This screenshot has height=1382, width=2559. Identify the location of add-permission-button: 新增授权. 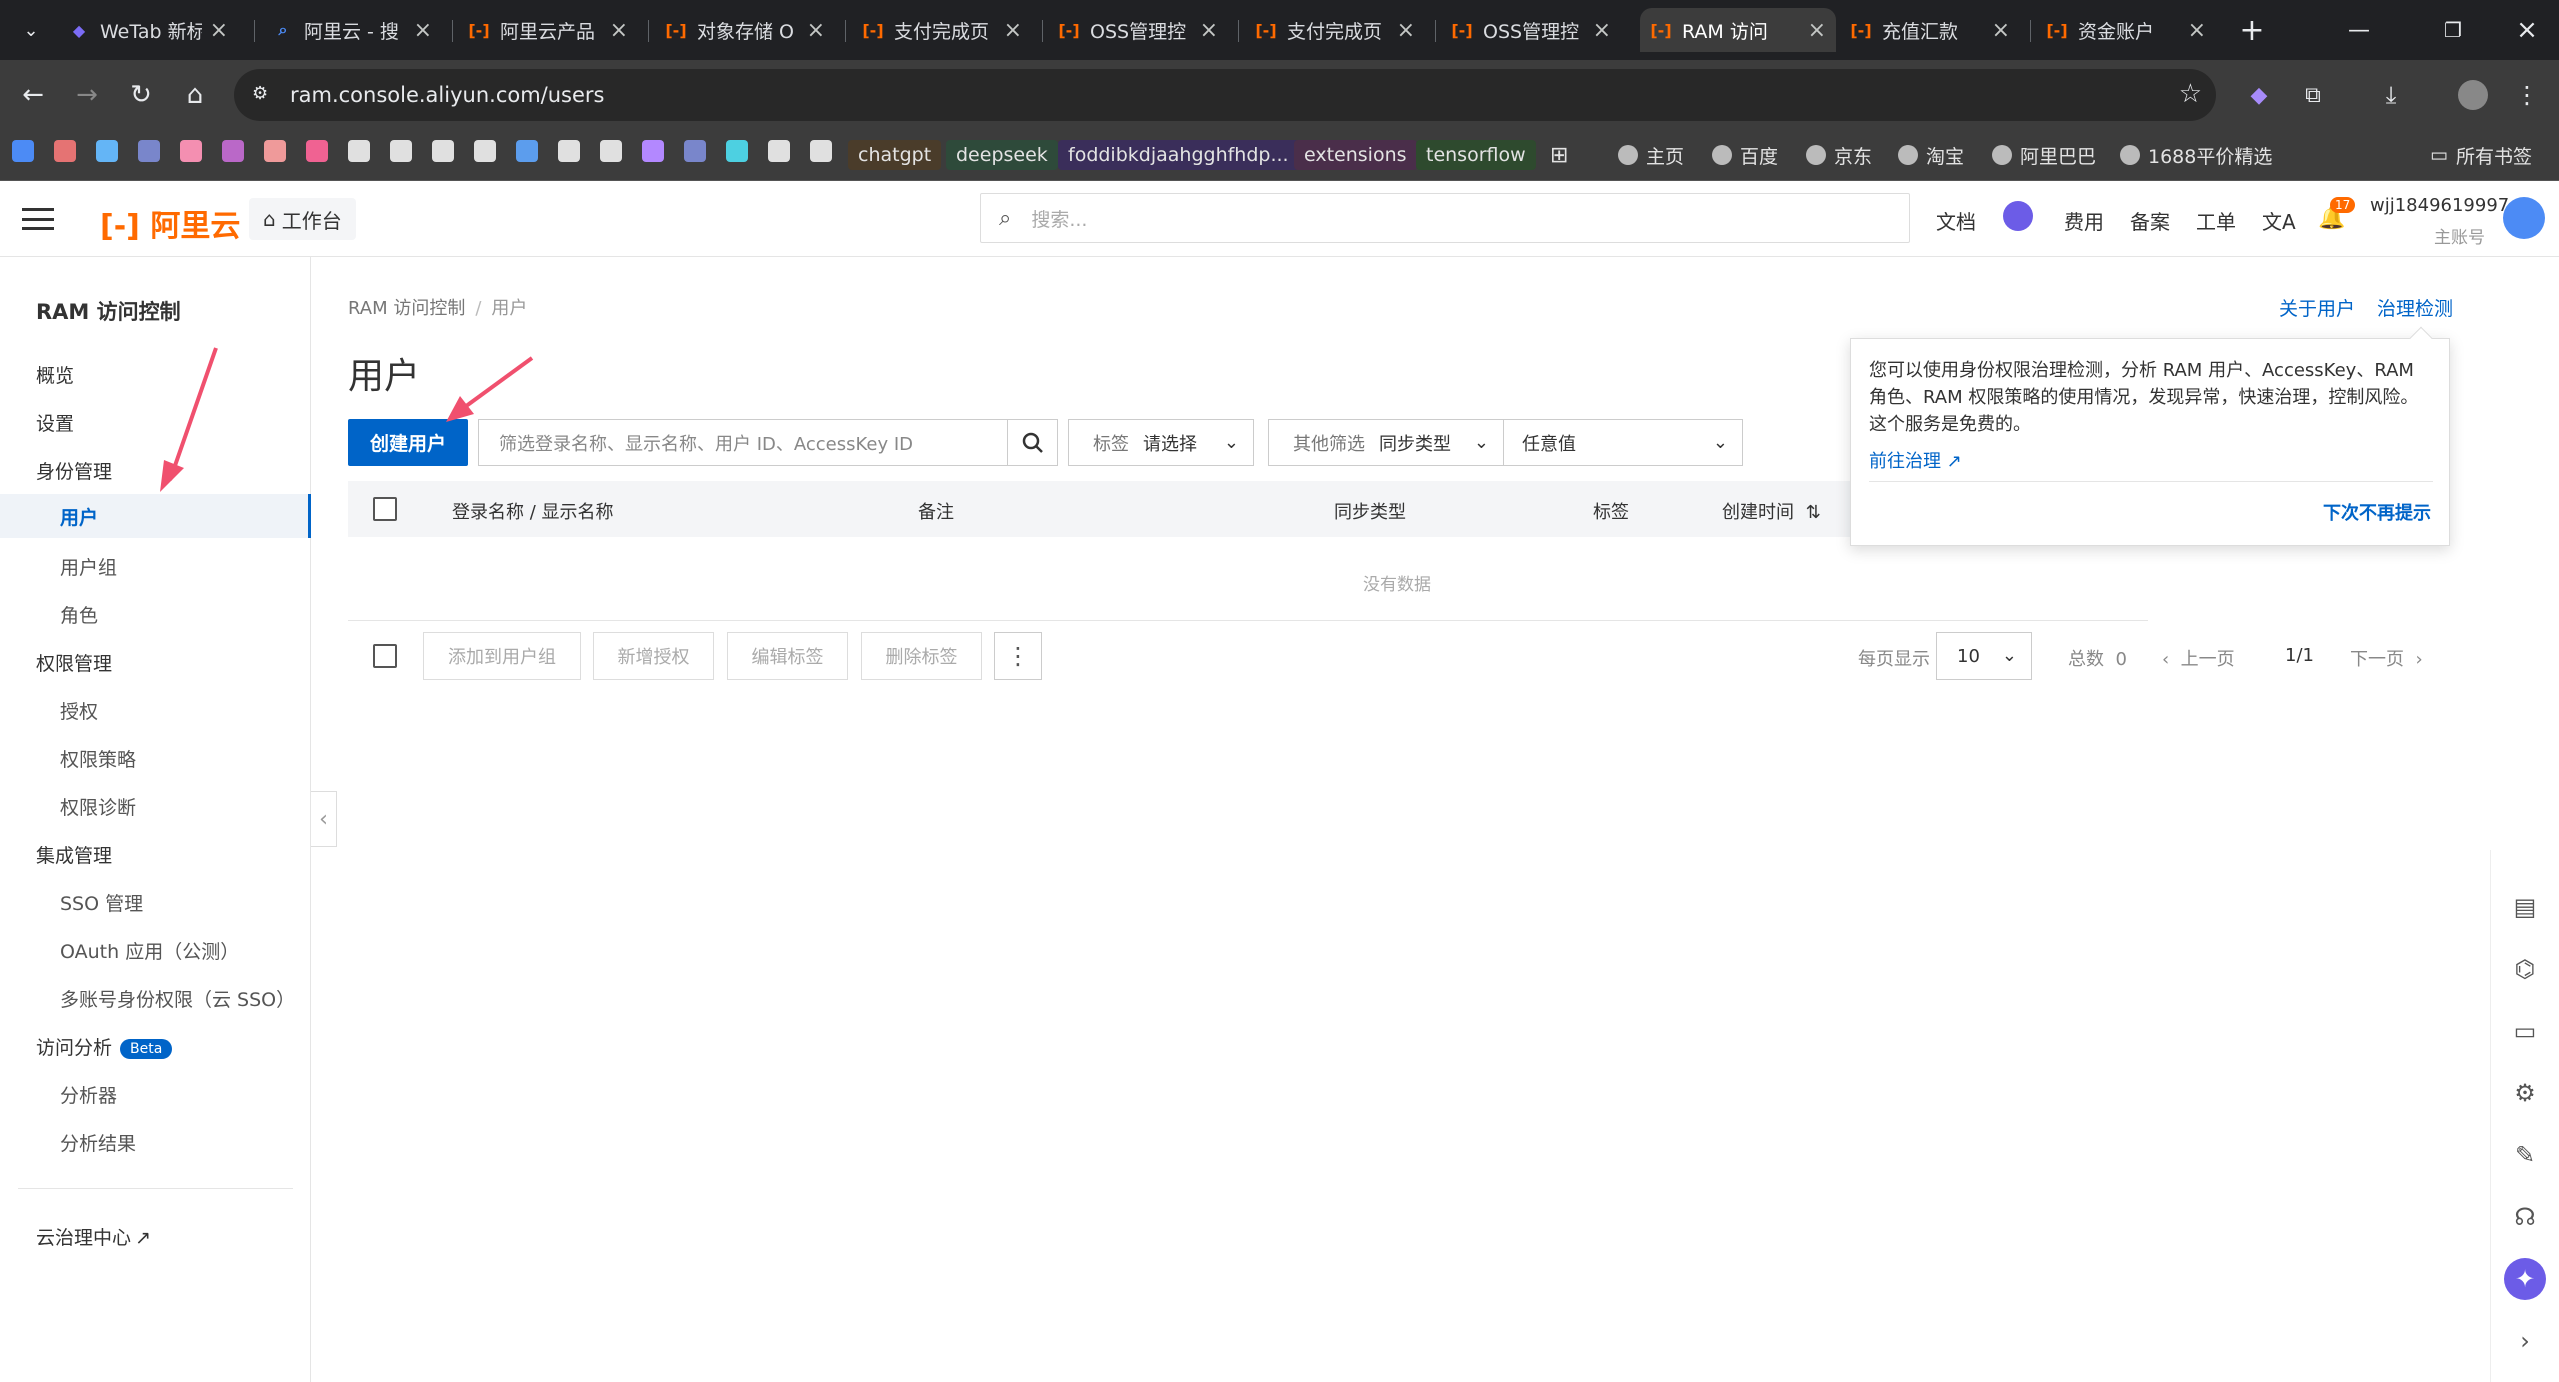
(653, 656).